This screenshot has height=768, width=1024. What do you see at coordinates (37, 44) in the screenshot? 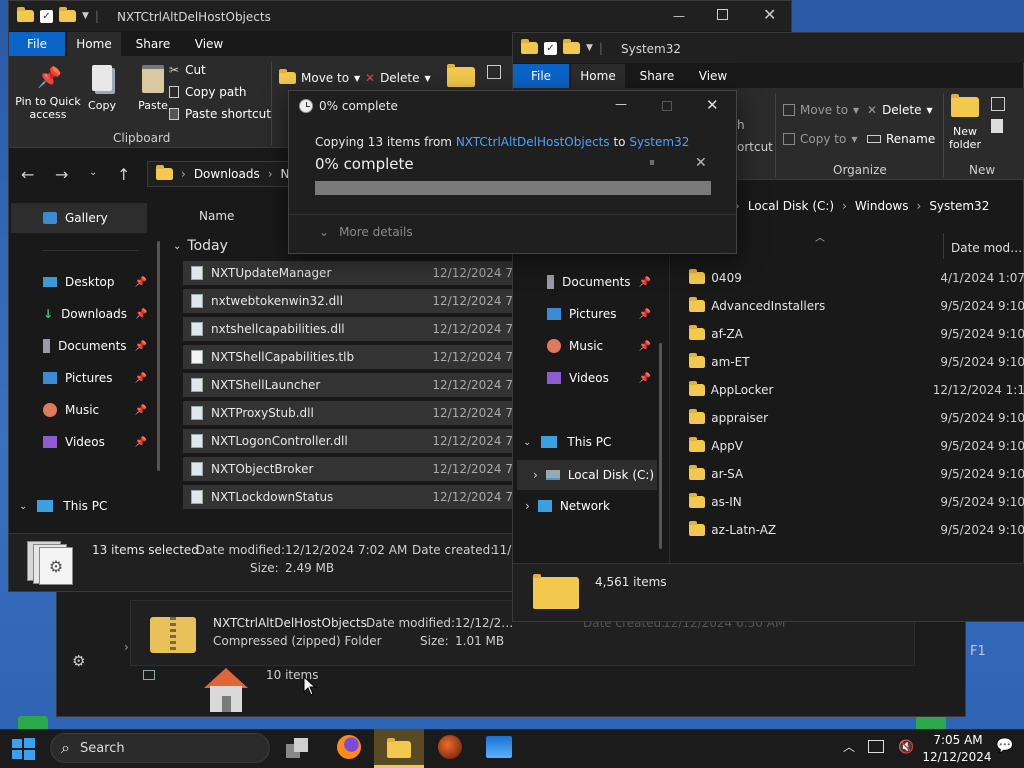
I see `left-tab-file: File` at bounding box center [37, 44].